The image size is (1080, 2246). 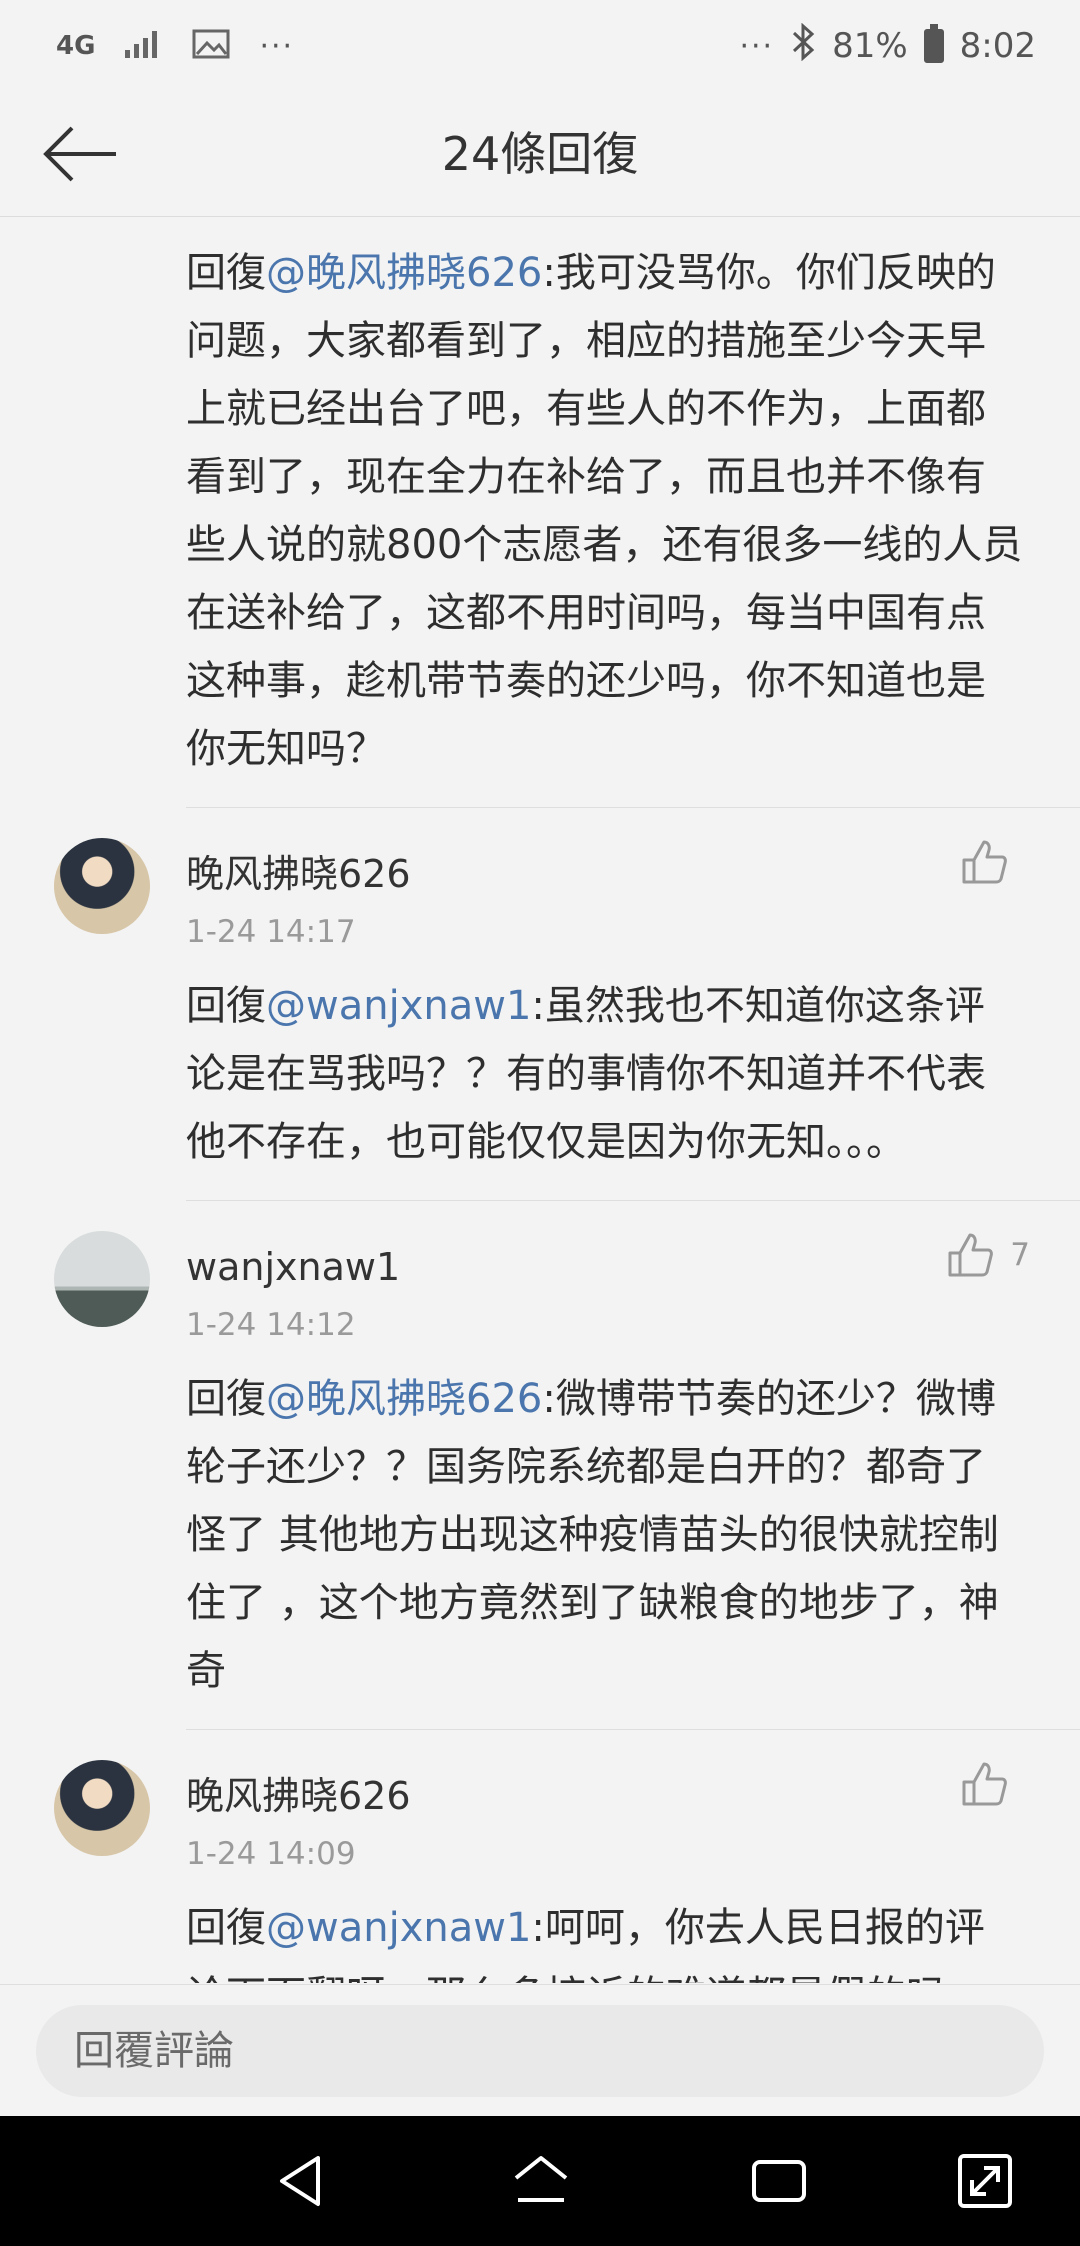 I want to click on network-type: 4G, so click(x=76, y=46).